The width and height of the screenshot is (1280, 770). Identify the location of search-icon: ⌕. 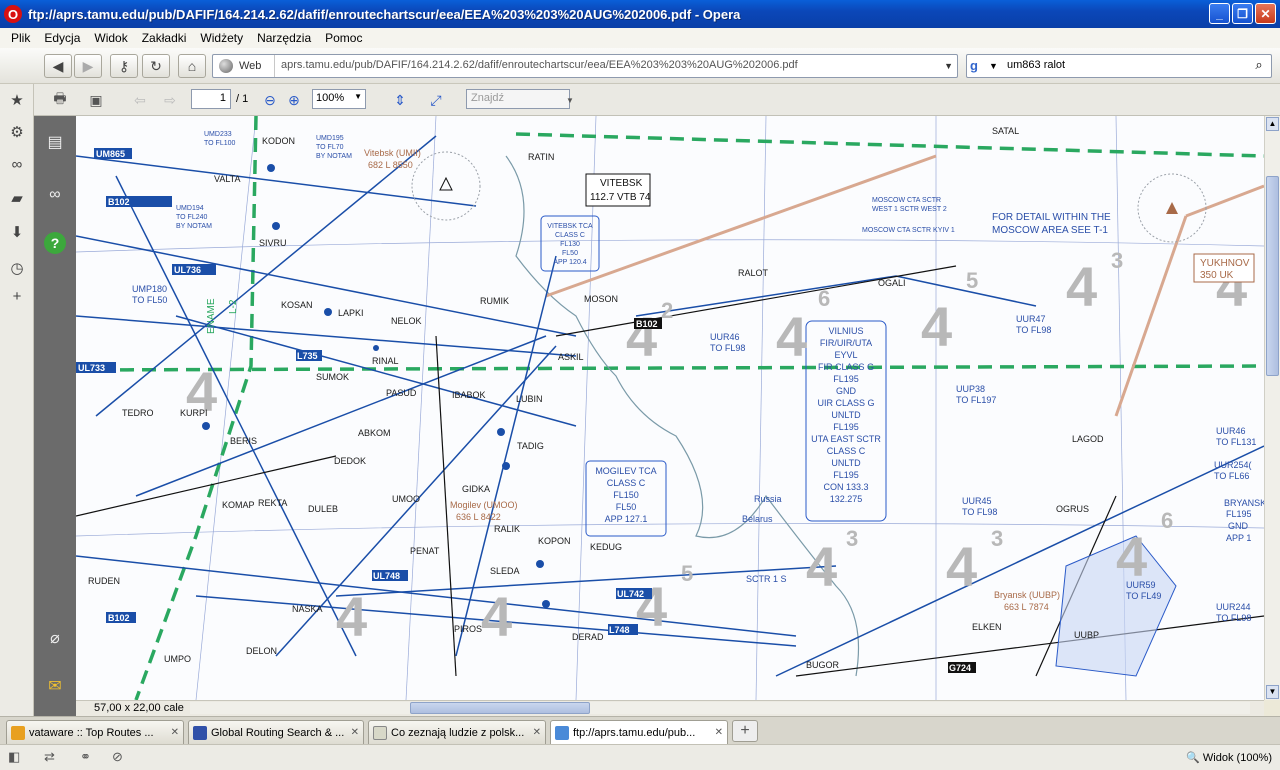
(1259, 66).